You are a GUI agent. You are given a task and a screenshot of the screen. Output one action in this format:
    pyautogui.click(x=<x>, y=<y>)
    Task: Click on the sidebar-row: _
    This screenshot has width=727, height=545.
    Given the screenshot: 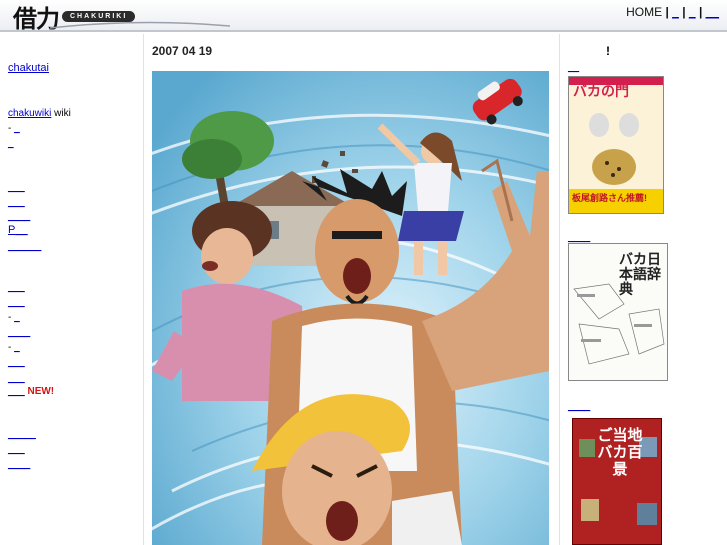 What is the action you would take?
    pyautogui.click(x=11, y=144)
    